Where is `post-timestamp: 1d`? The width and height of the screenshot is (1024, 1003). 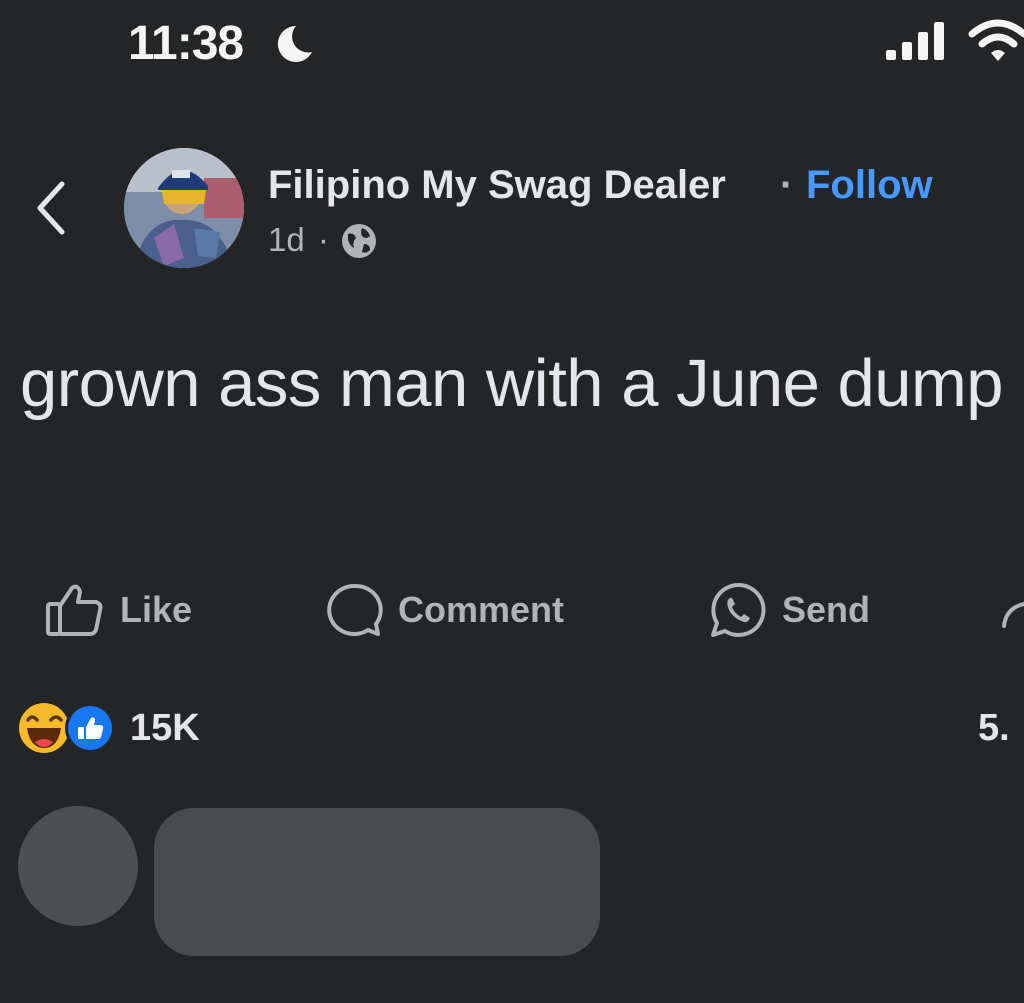 post-timestamp: 1d is located at coordinates (286, 240).